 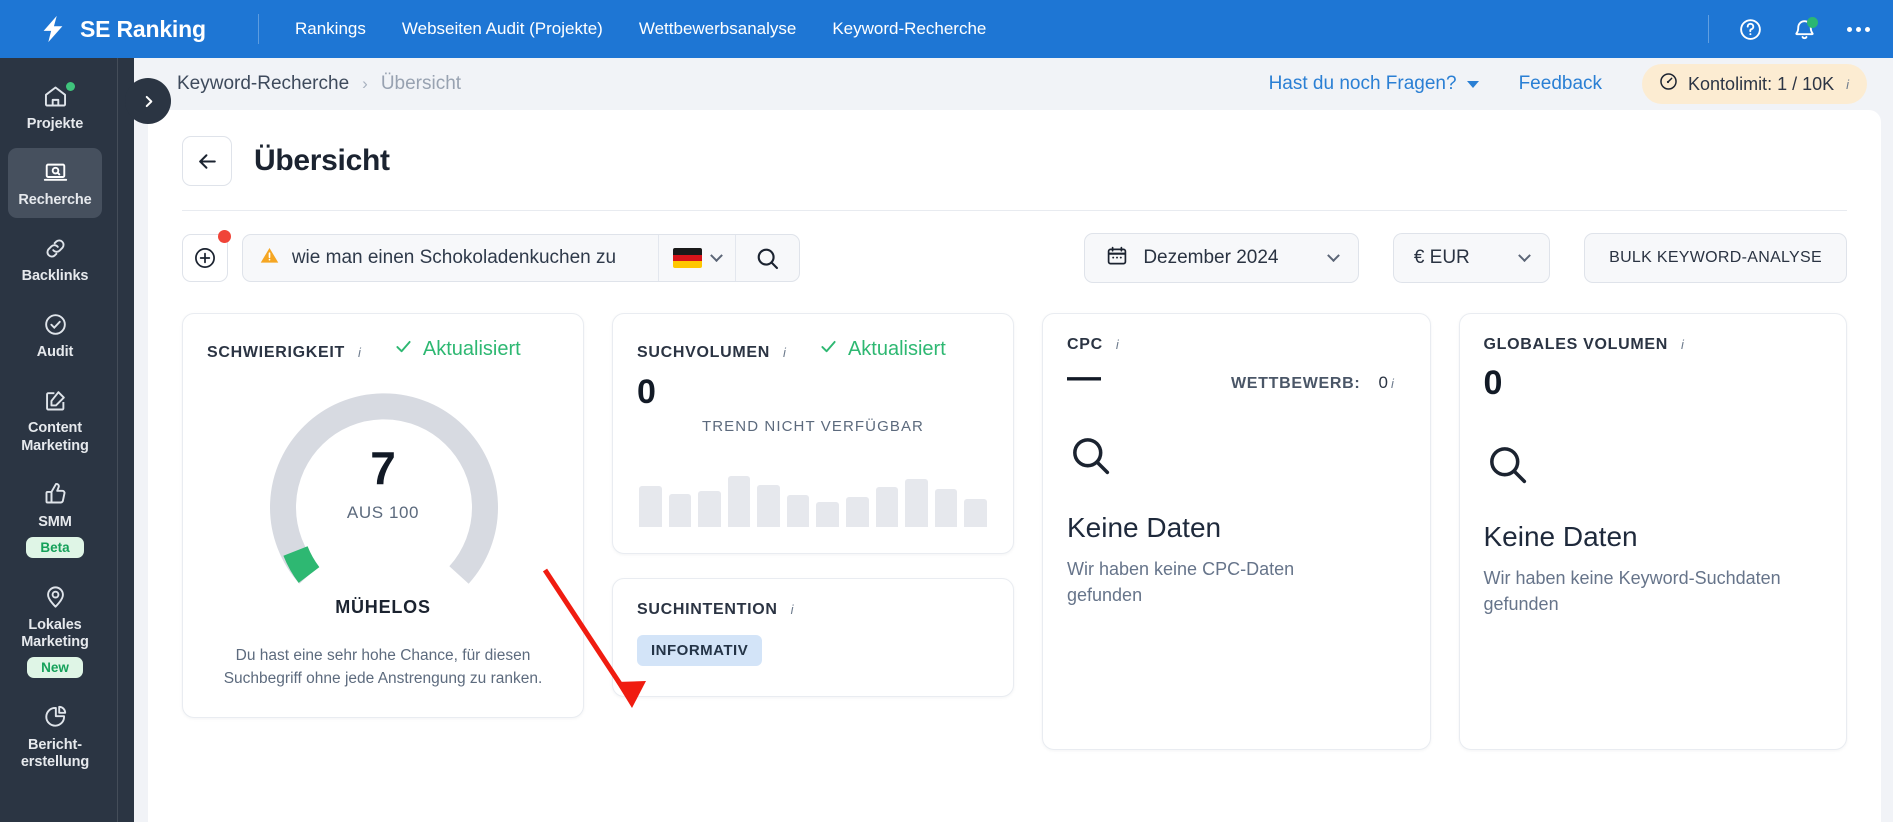 I want to click on topbar-actions, so click(x=1789, y=29).